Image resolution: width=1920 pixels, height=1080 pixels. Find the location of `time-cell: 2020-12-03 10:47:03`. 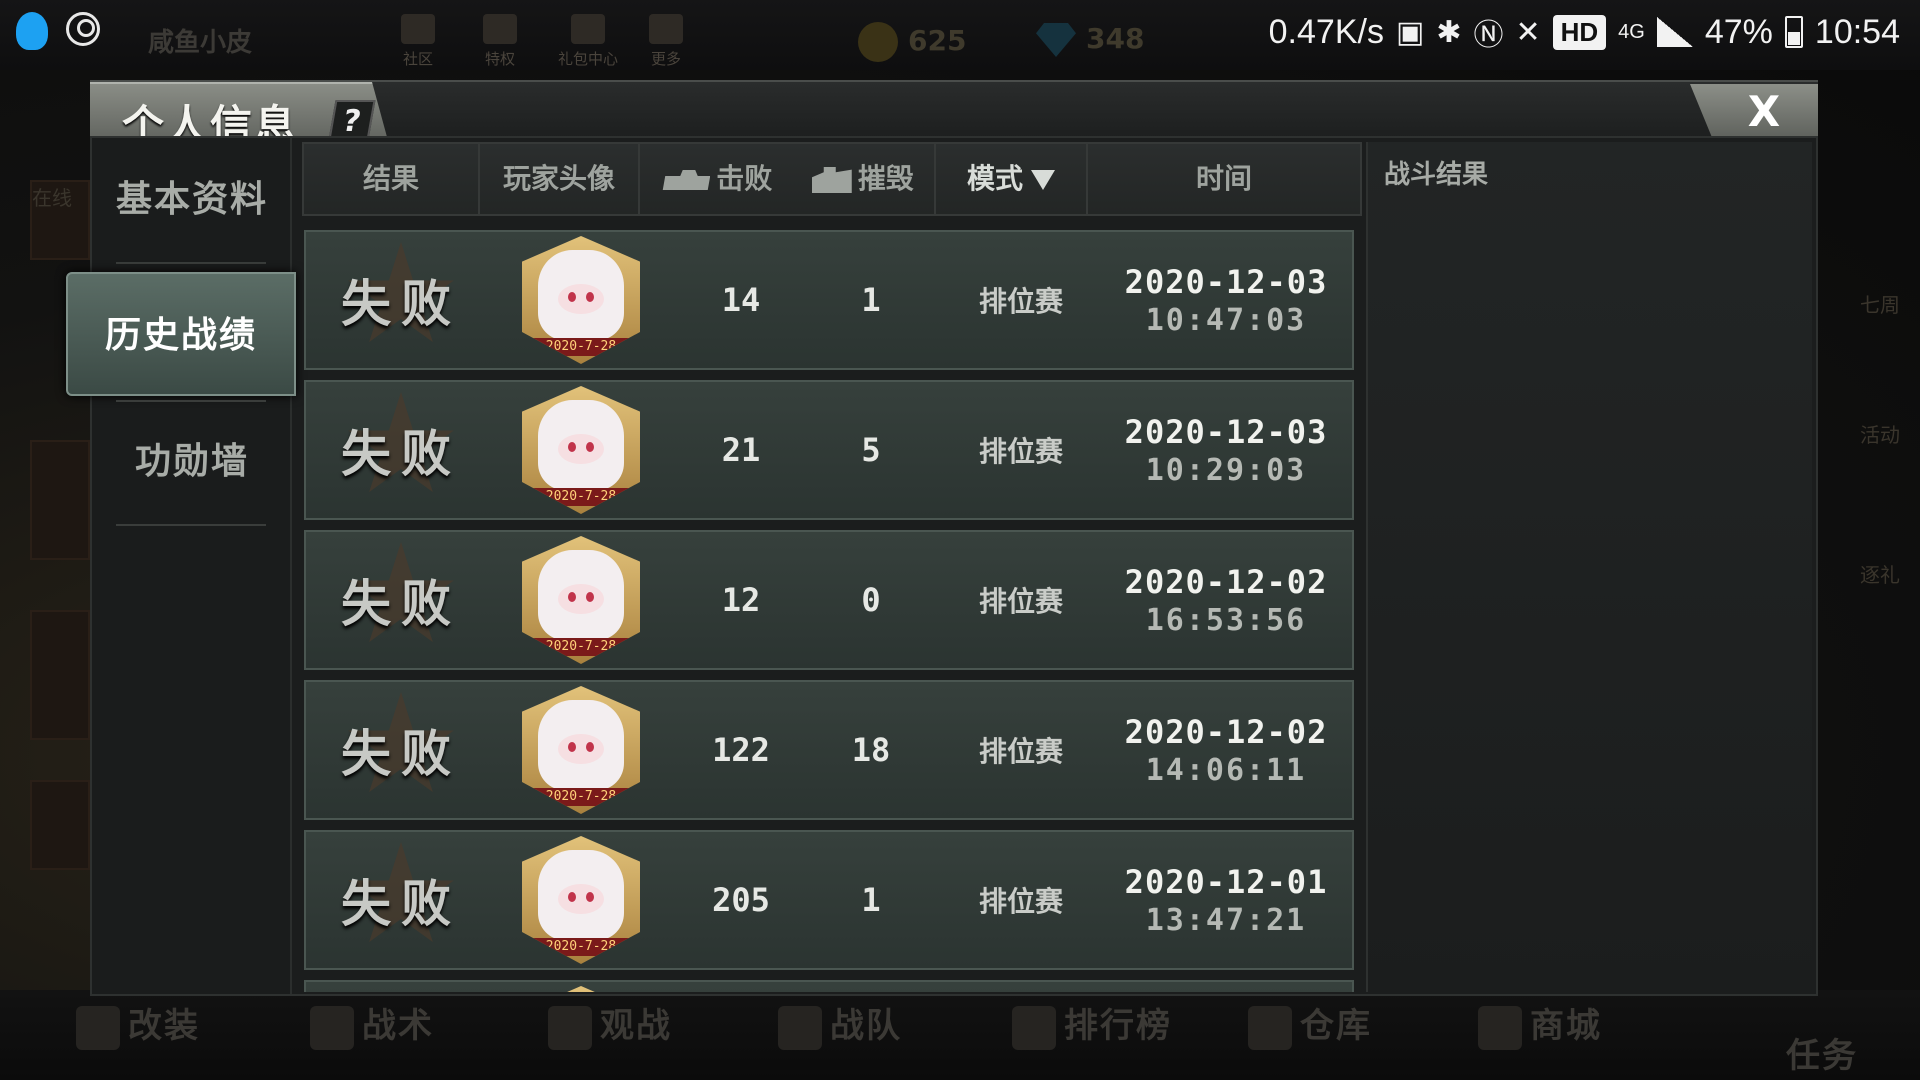

time-cell: 2020-12-03 10:47:03 is located at coordinates (1226, 300).